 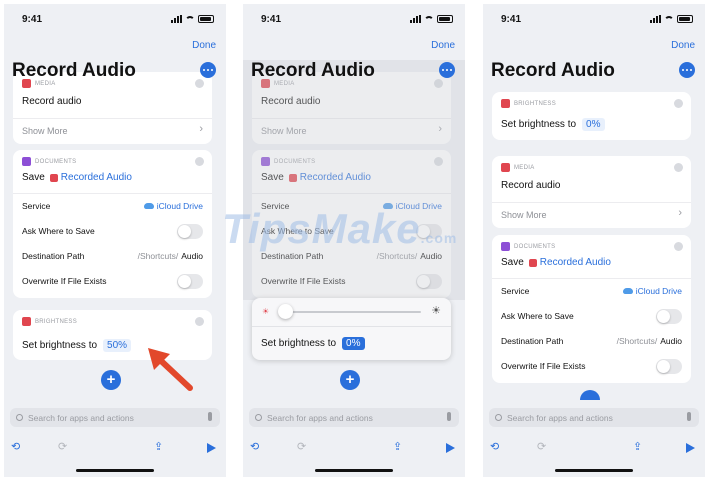 What do you see at coordinates (117, 345) in the screenshot?
I see `brightness-value: 50%` at bounding box center [117, 345].